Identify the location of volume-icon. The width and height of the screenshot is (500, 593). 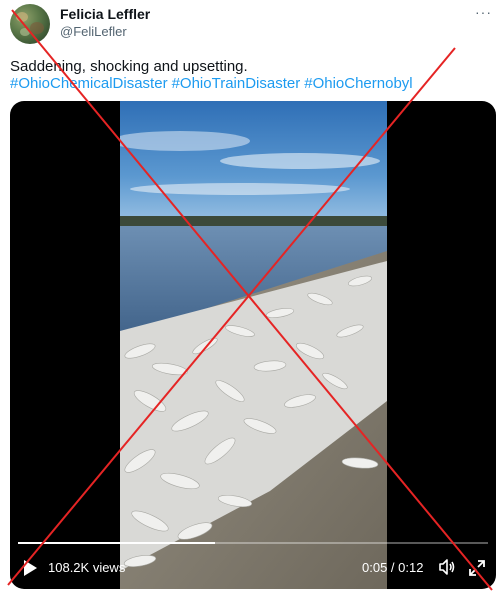
(447, 567).